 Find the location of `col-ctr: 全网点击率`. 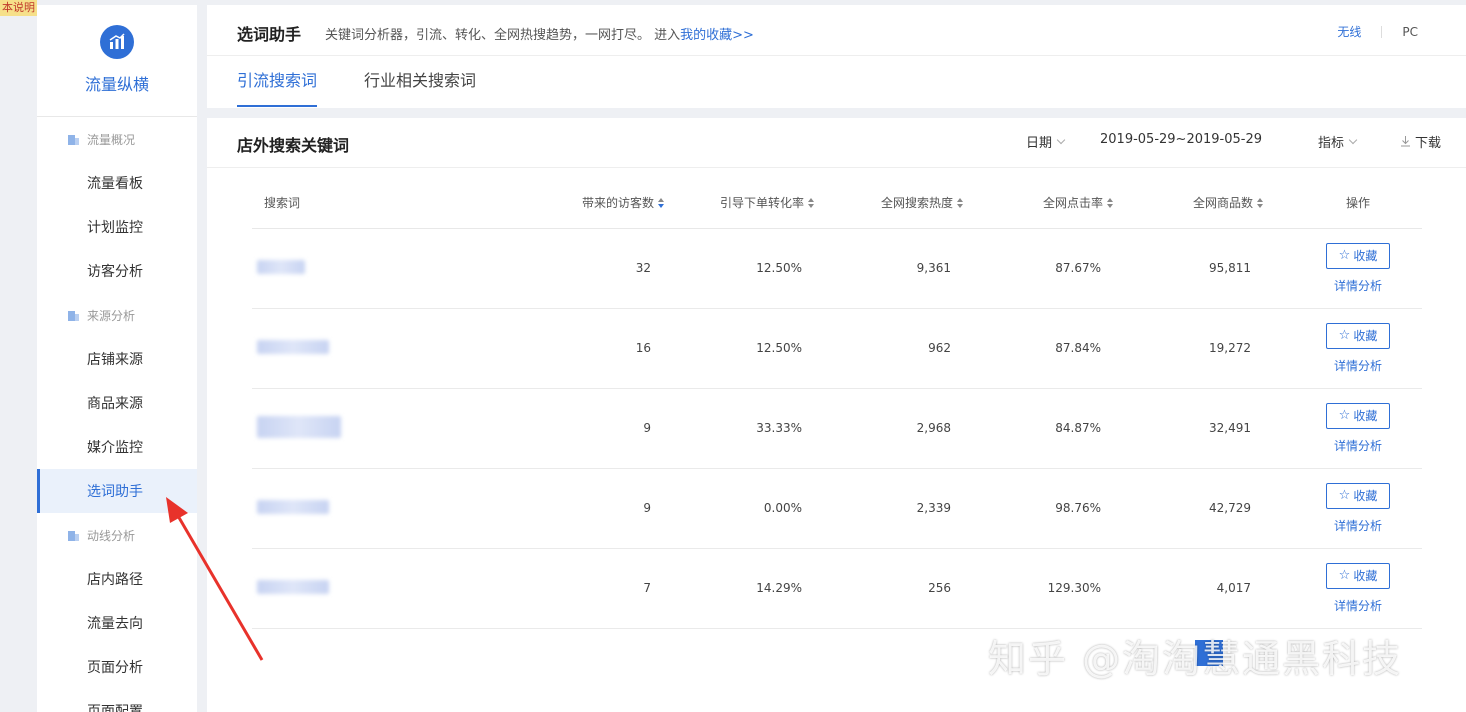

col-ctr: 全网点击率 is located at coordinates (1039, 203).